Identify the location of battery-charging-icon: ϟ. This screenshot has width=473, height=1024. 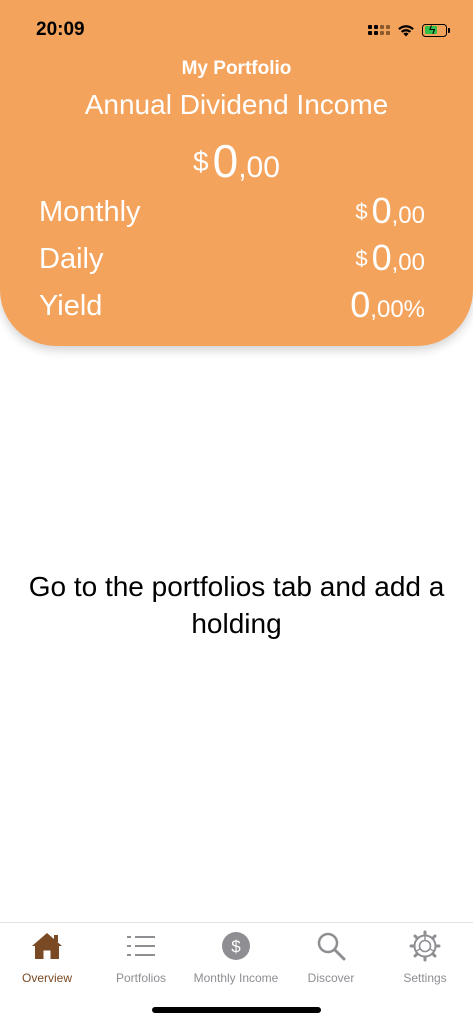
(436, 30).